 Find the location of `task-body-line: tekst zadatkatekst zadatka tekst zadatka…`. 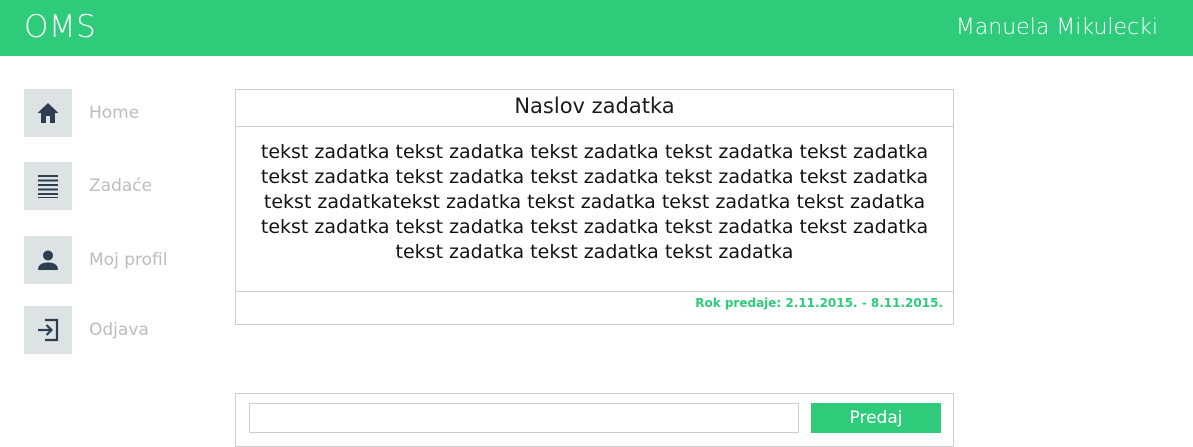

task-body-line: tekst zadatkatekst zadatka tekst zadatka… is located at coordinates (594, 202).